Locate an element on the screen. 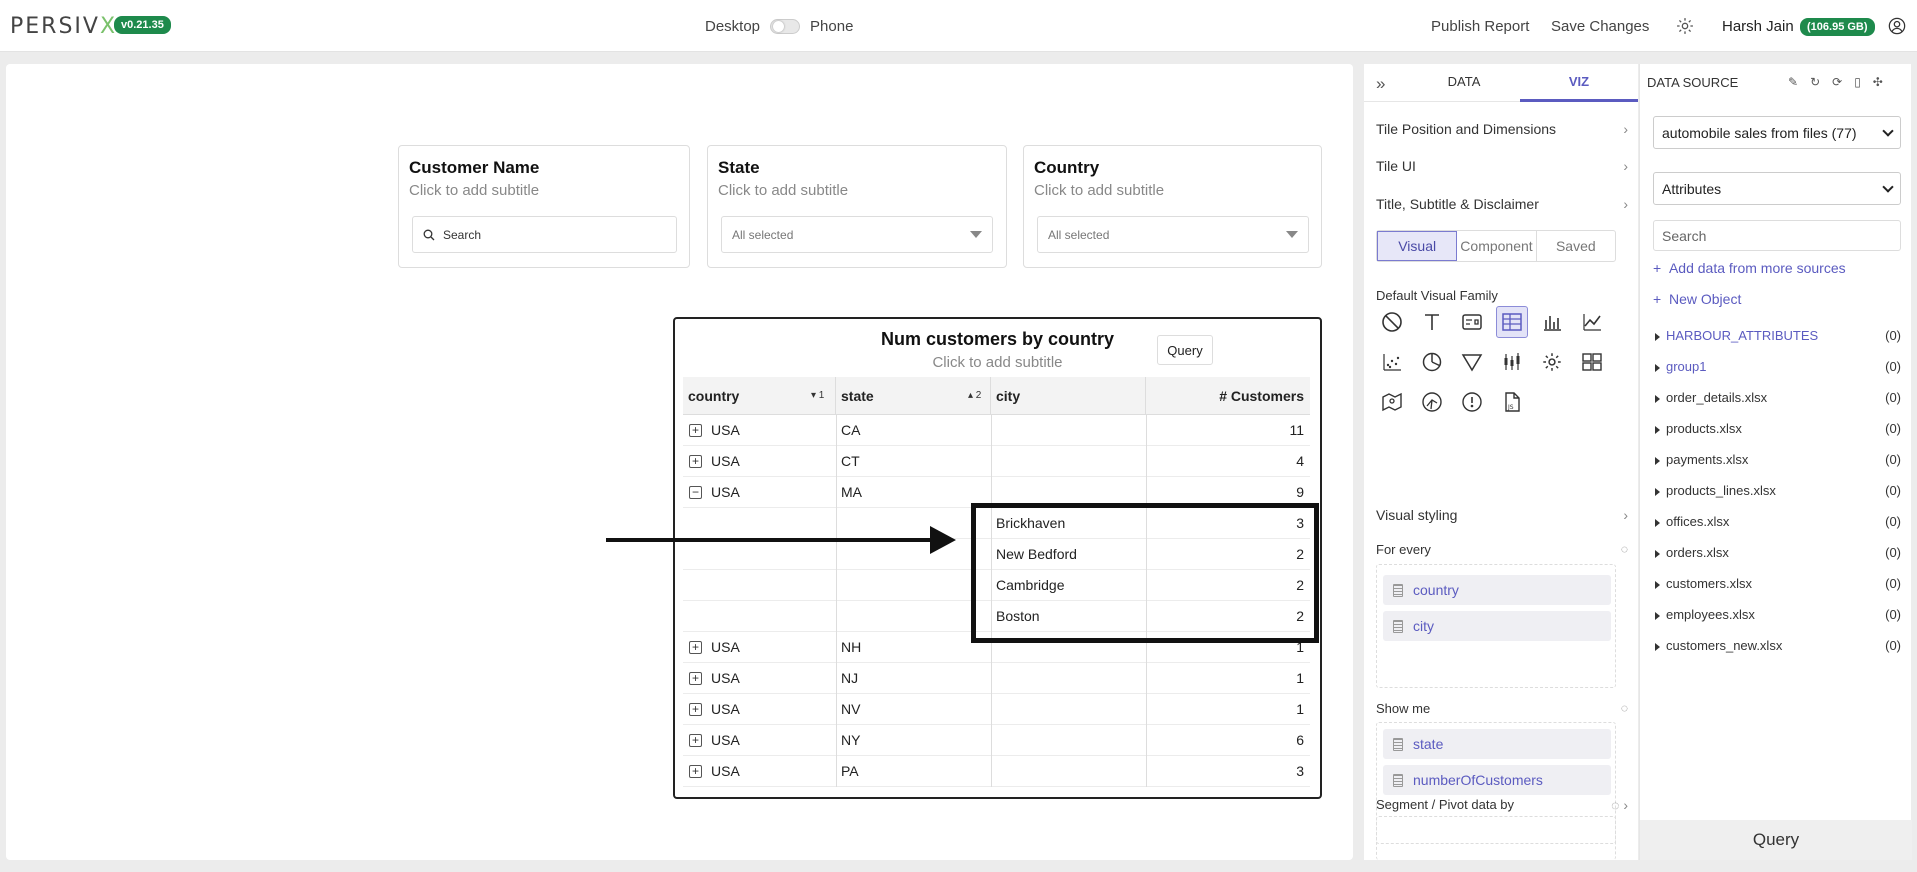  data-source-item: customers_new.xlsx (0) is located at coordinates (1777, 648).